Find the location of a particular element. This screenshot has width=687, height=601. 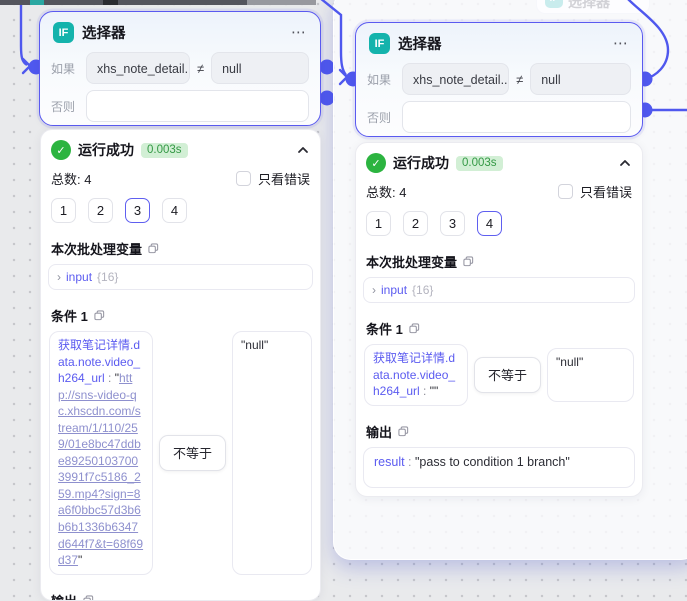

page-button-3-active: 3 is located at coordinates (137, 210).